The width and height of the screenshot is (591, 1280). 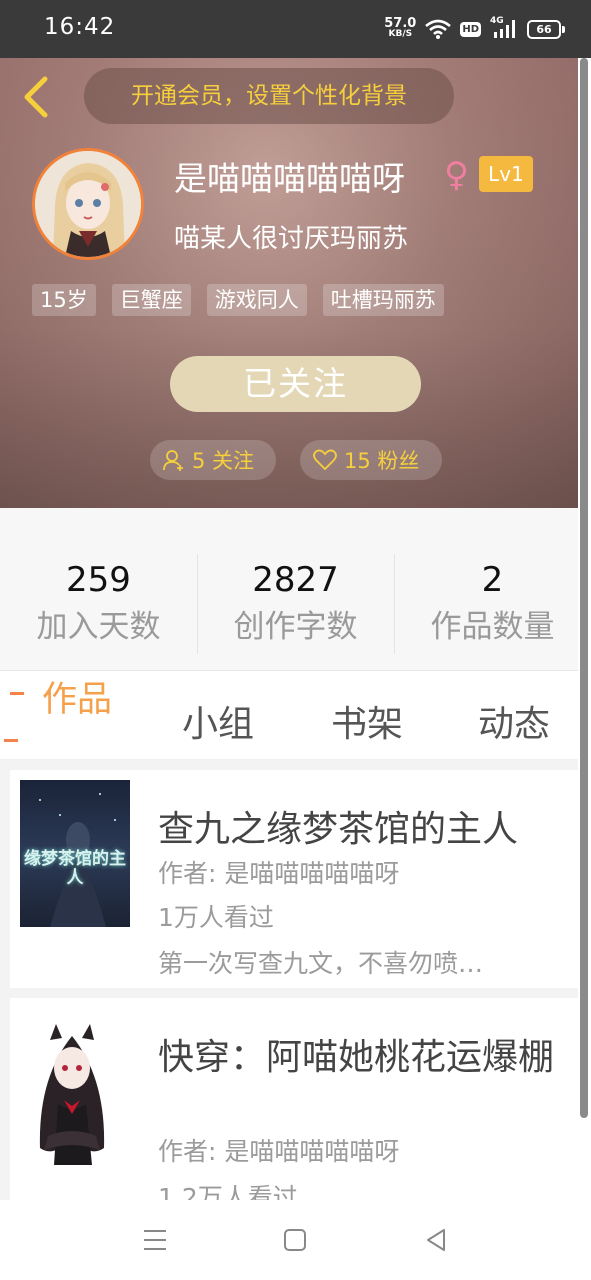 I want to click on signal-icon: 4G, so click(x=504, y=28).